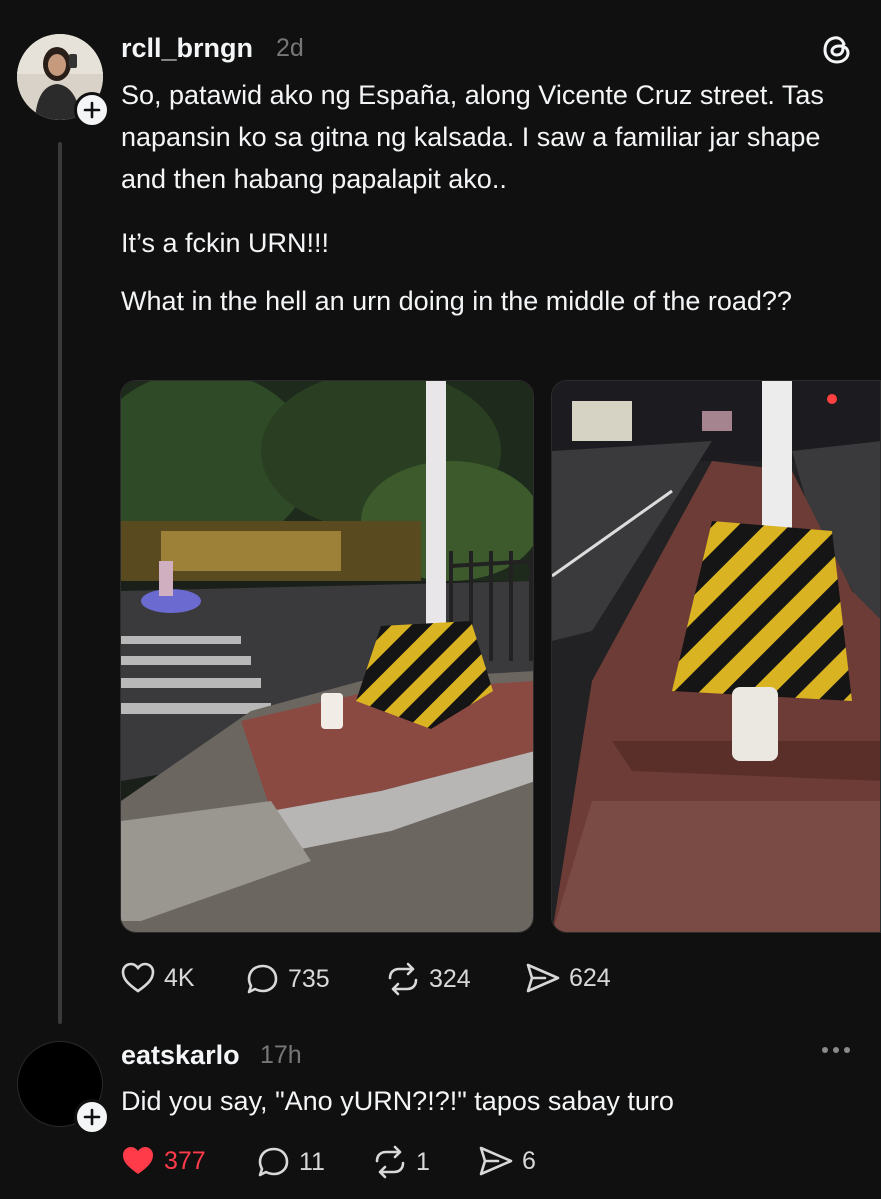 Image resolution: width=881 pixels, height=1199 pixels. What do you see at coordinates (185, 1160) in the screenshot?
I see `reply-like-count: 377` at bounding box center [185, 1160].